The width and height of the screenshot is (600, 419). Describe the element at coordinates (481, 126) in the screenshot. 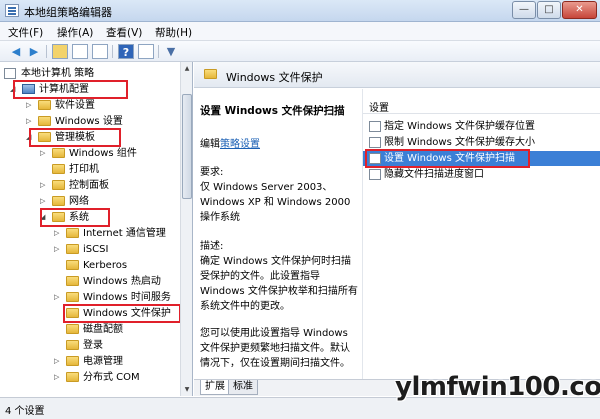

I see `list-item: 指定 Windows 文件保护缓存位置` at that location.